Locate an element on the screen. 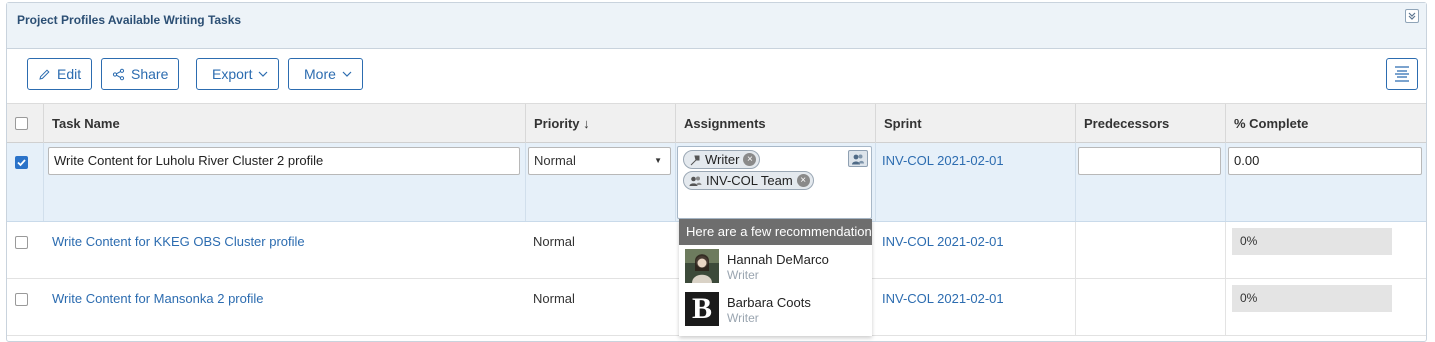  panel-title: Project Profiles Available Writing Tasks is located at coordinates (129, 20).